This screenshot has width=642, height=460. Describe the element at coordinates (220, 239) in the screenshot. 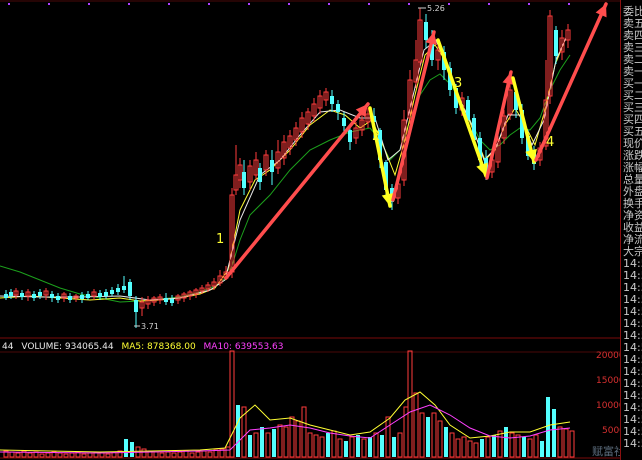

I see `wave-label-1: 1` at that location.